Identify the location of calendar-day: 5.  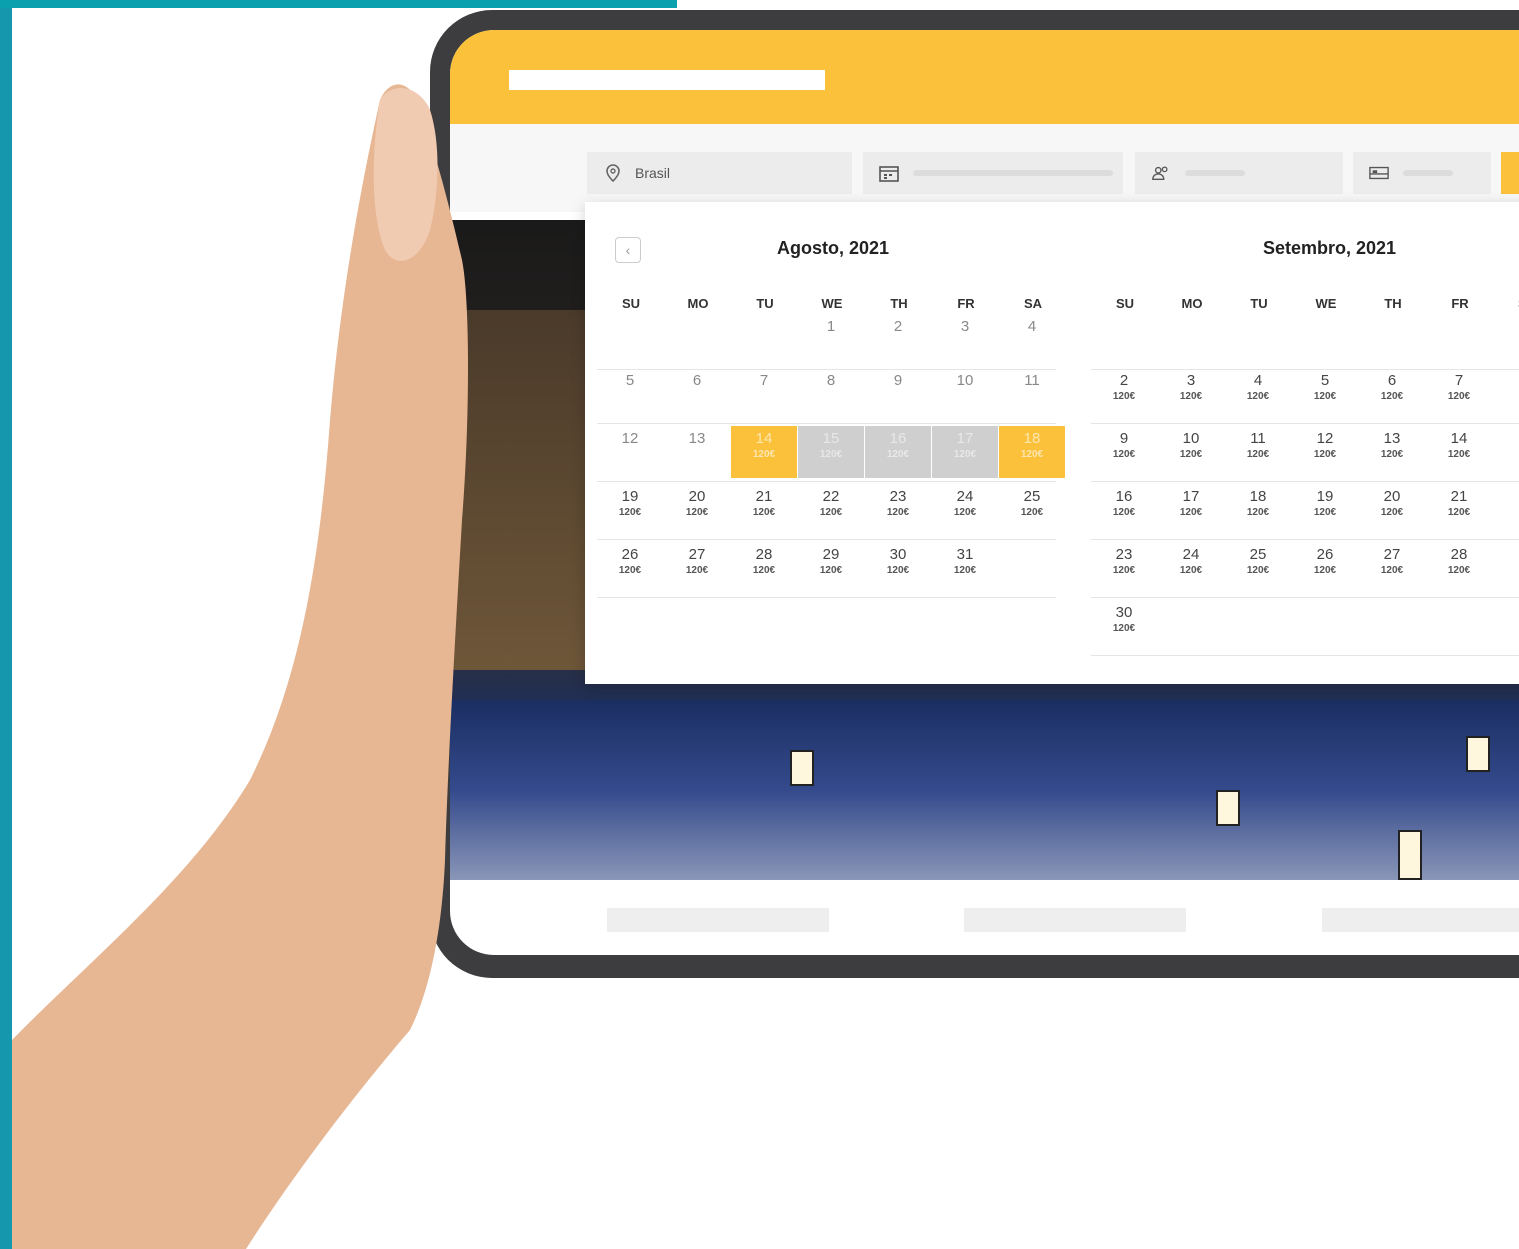
(630, 394).